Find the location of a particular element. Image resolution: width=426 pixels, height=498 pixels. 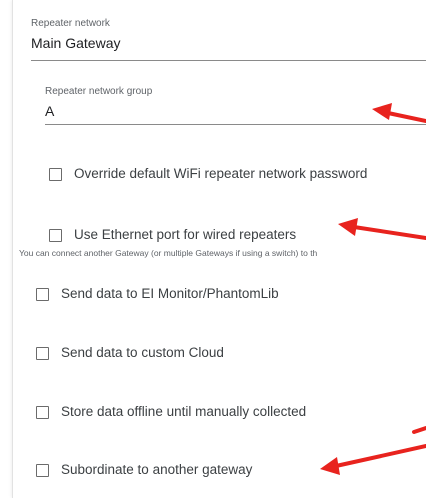

repeater-network-value: Main Gateway is located at coordinates (76, 43).